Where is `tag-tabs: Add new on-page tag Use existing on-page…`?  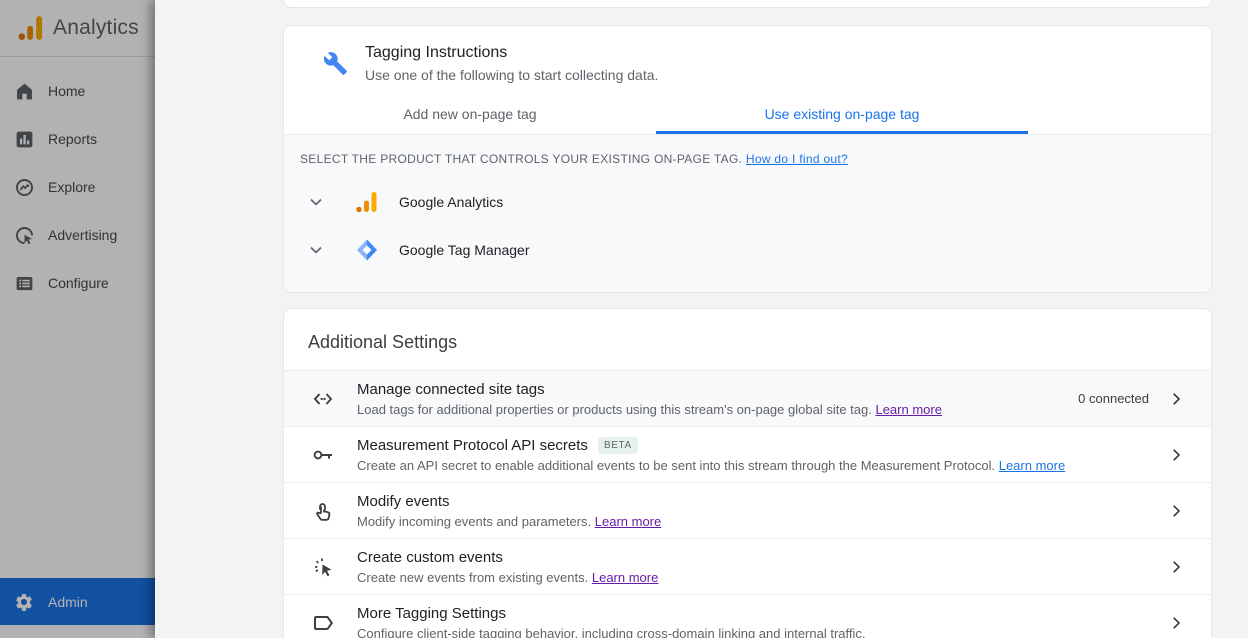 tag-tabs: Add new on-page tag Use existing on-page… is located at coordinates (747, 115).